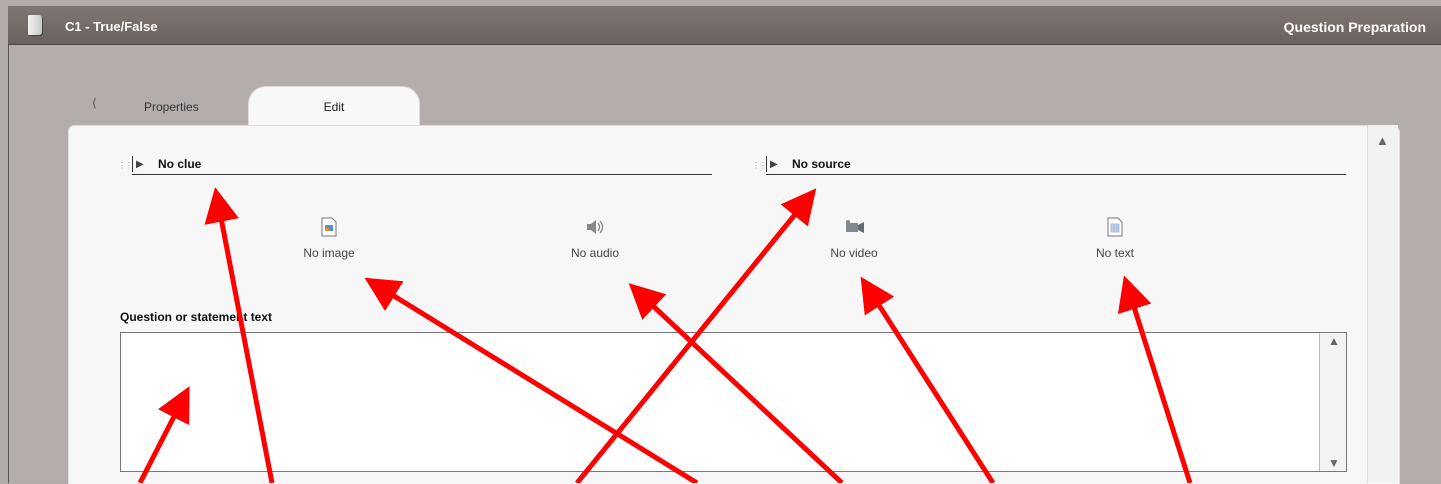 Image resolution: width=1441 pixels, height=484 pixels. Describe the element at coordinates (1056, 174) in the screenshot. I see `source-divider` at that location.